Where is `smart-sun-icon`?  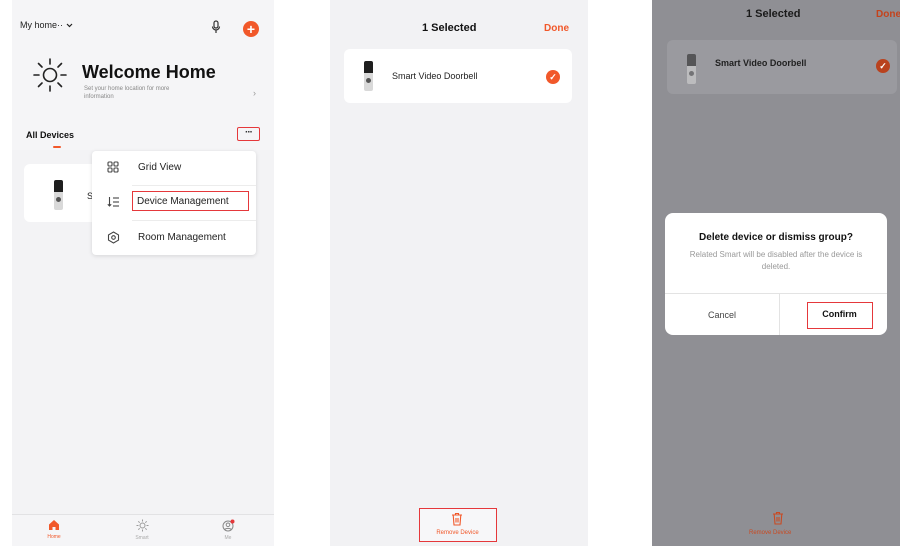
smart-sun-icon is located at coordinates (142, 527).